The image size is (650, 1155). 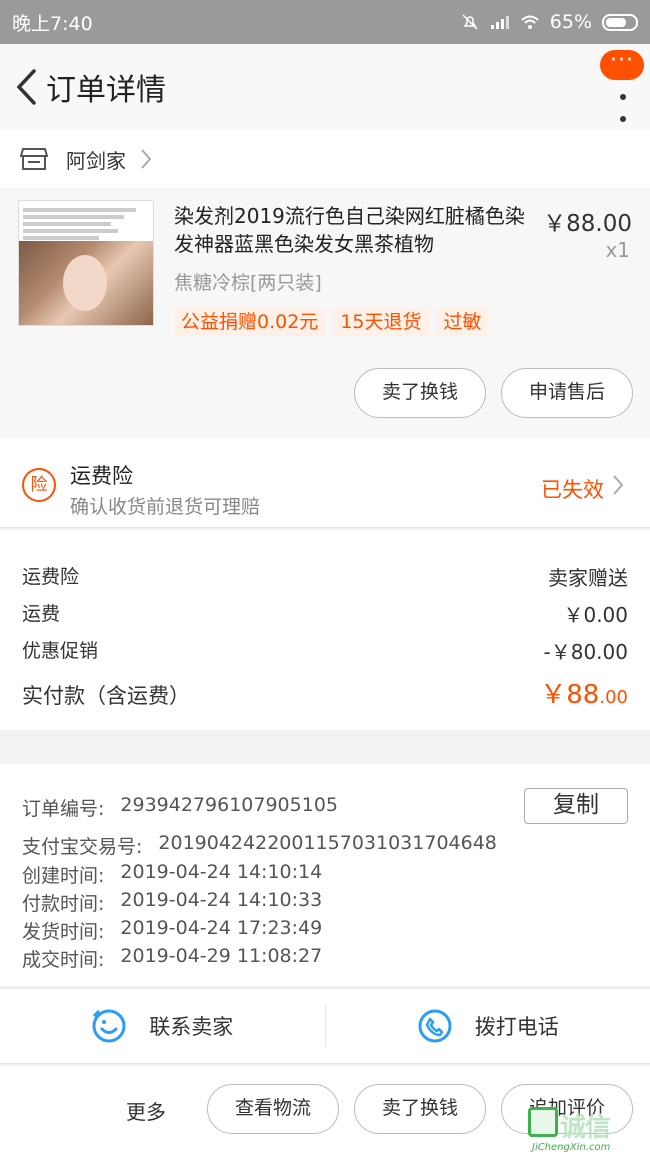 I want to click on fee-row: 运费险 卖家赠送, so click(x=325, y=576).